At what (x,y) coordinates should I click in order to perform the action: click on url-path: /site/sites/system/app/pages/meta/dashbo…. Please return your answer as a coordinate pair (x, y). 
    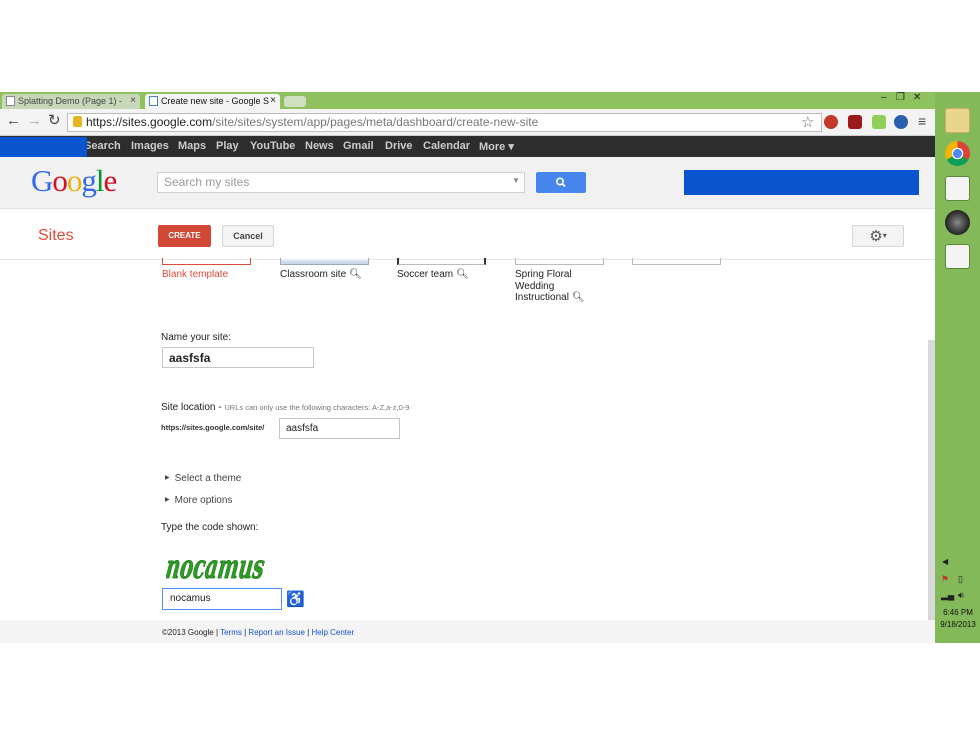
    Looking at the image, I should click on (375, 122).